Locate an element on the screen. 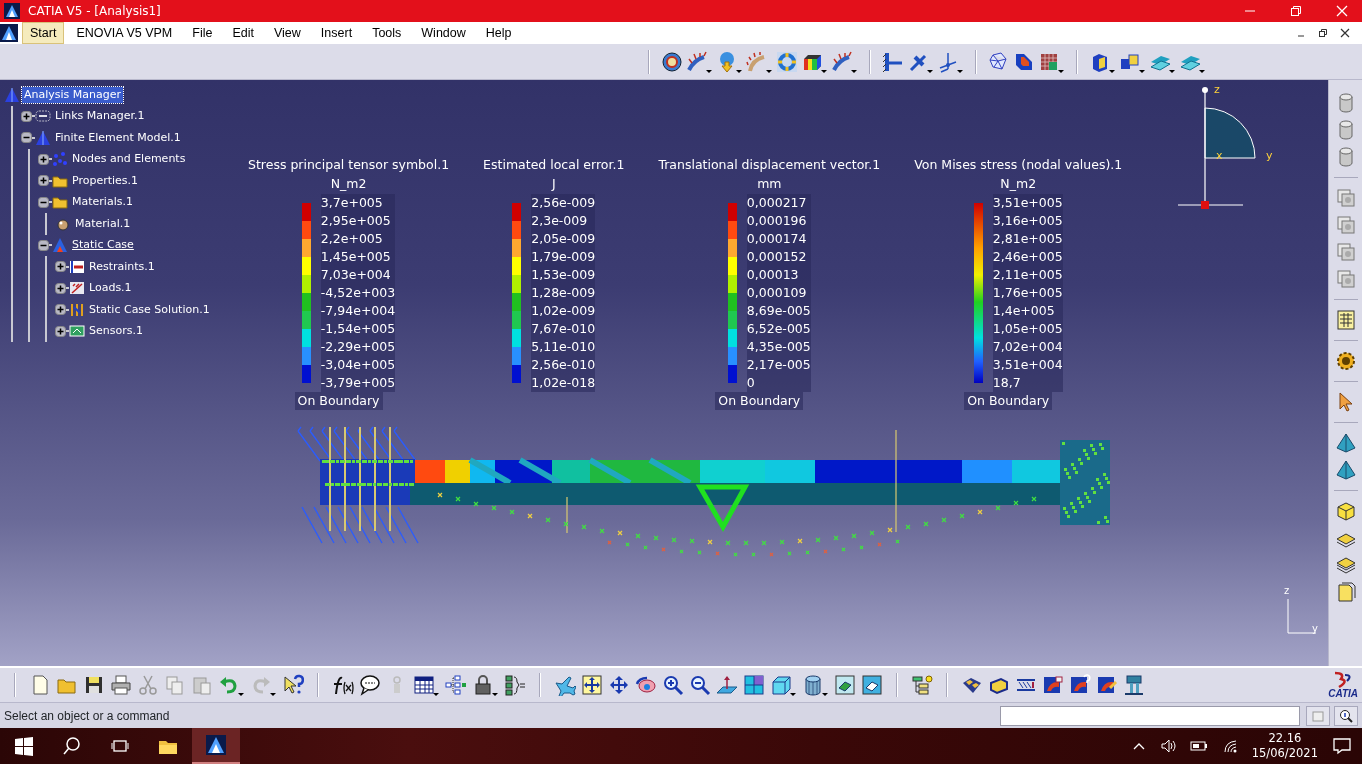 The image size is (1362, 764). legend-value: 1,05e+005 is located at coordinates (1027, 328).